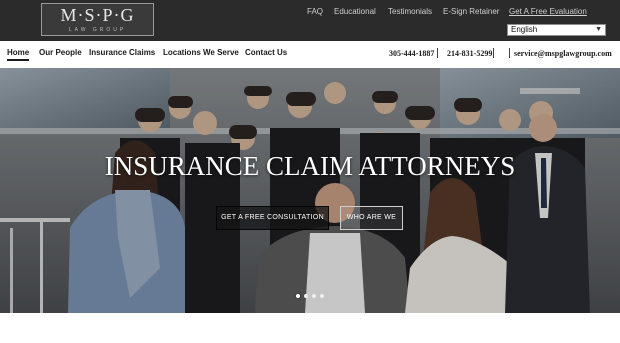  What do you see at coordinates (524, 29) in the screenshot?
I see `language-select-value: English` at bounding box center [524, 29].